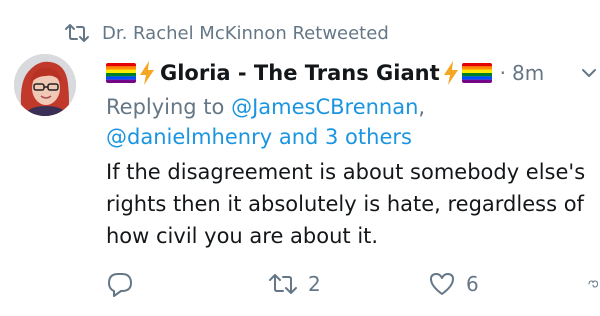  What do you see at coordinates (314, 284) in the screenshot?
I see `retweet-count: 2` at bounding box center [314, 284].